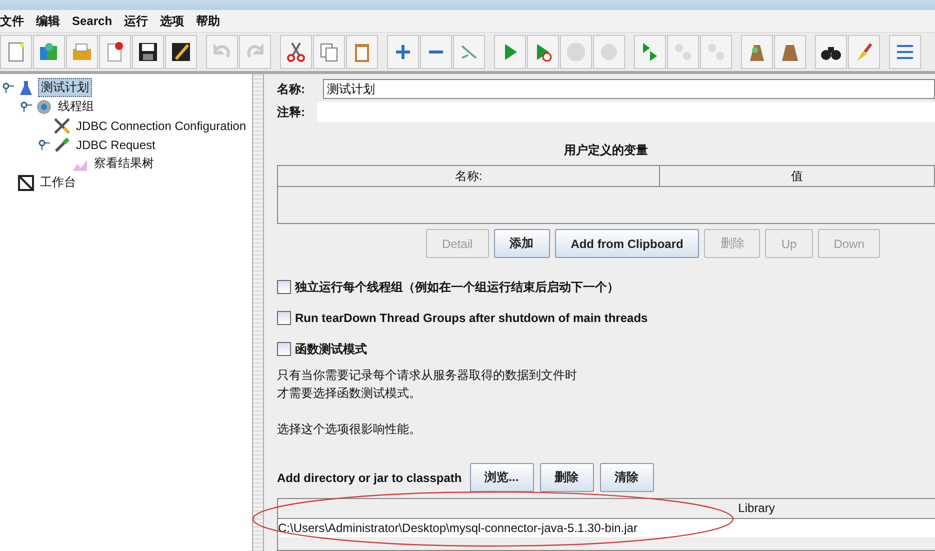 The width and height of the screenshot is (935, 551). Describe the element at coordinates (291, 112) in the screenshot. I see `comment-label: 注释:` at that location.